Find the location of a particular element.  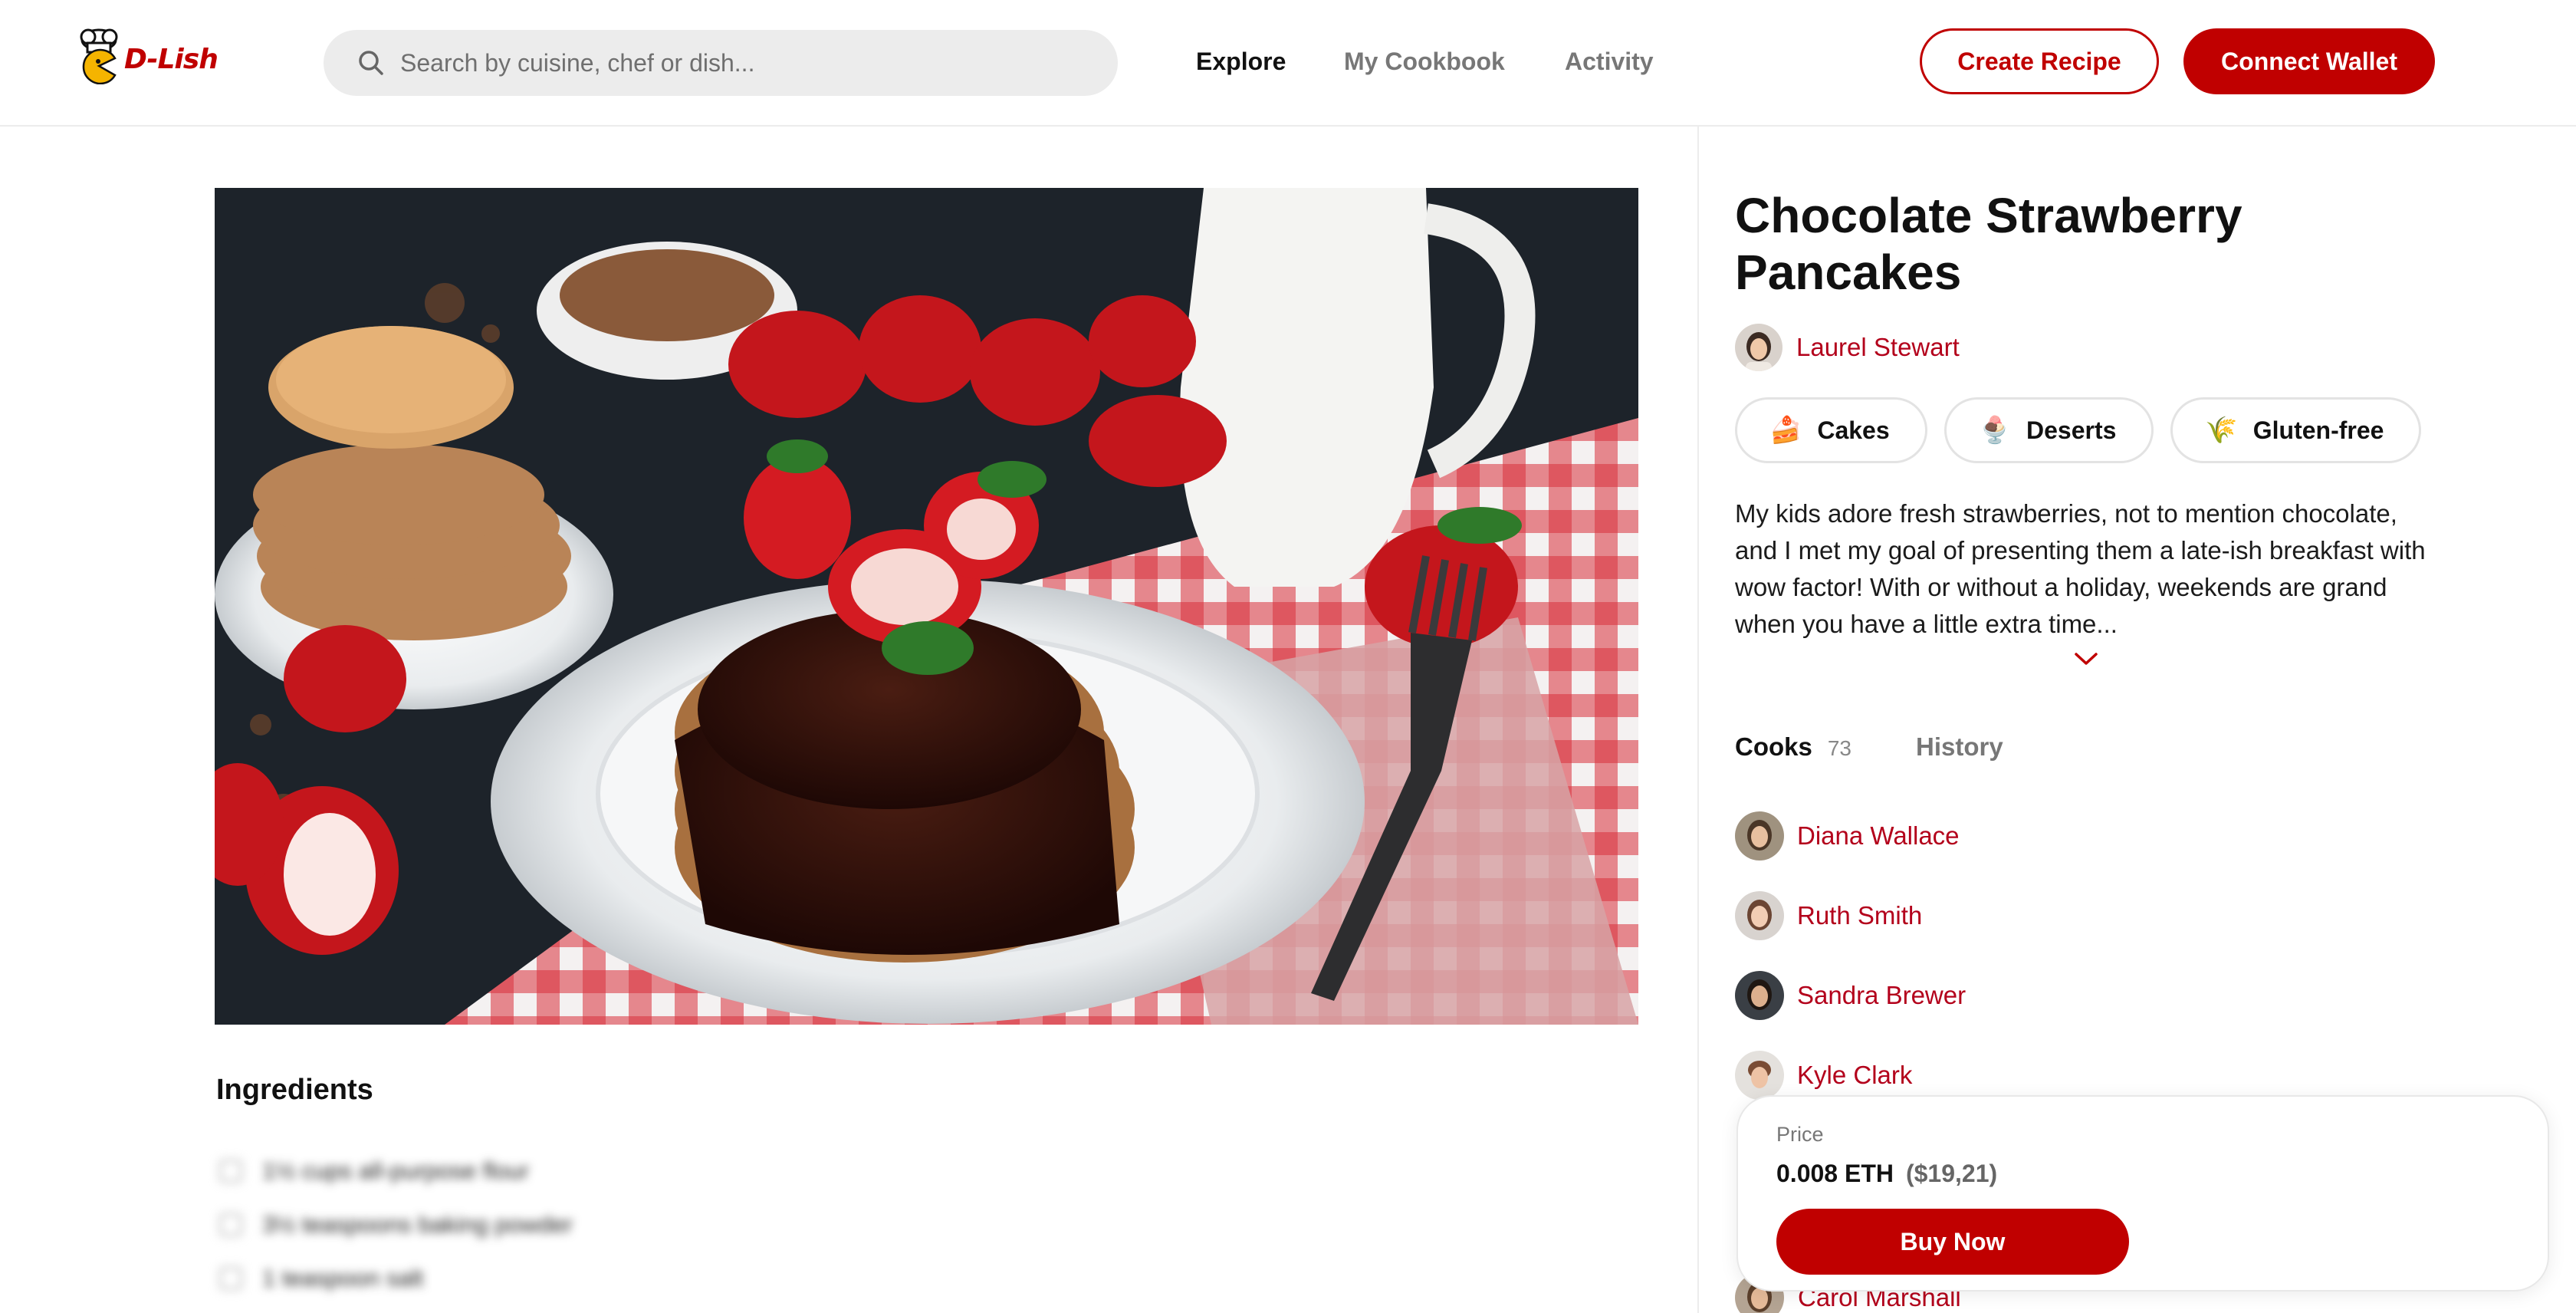

ingredient-item: 1 teaspoon salt is located at coordinates (396, 1278).